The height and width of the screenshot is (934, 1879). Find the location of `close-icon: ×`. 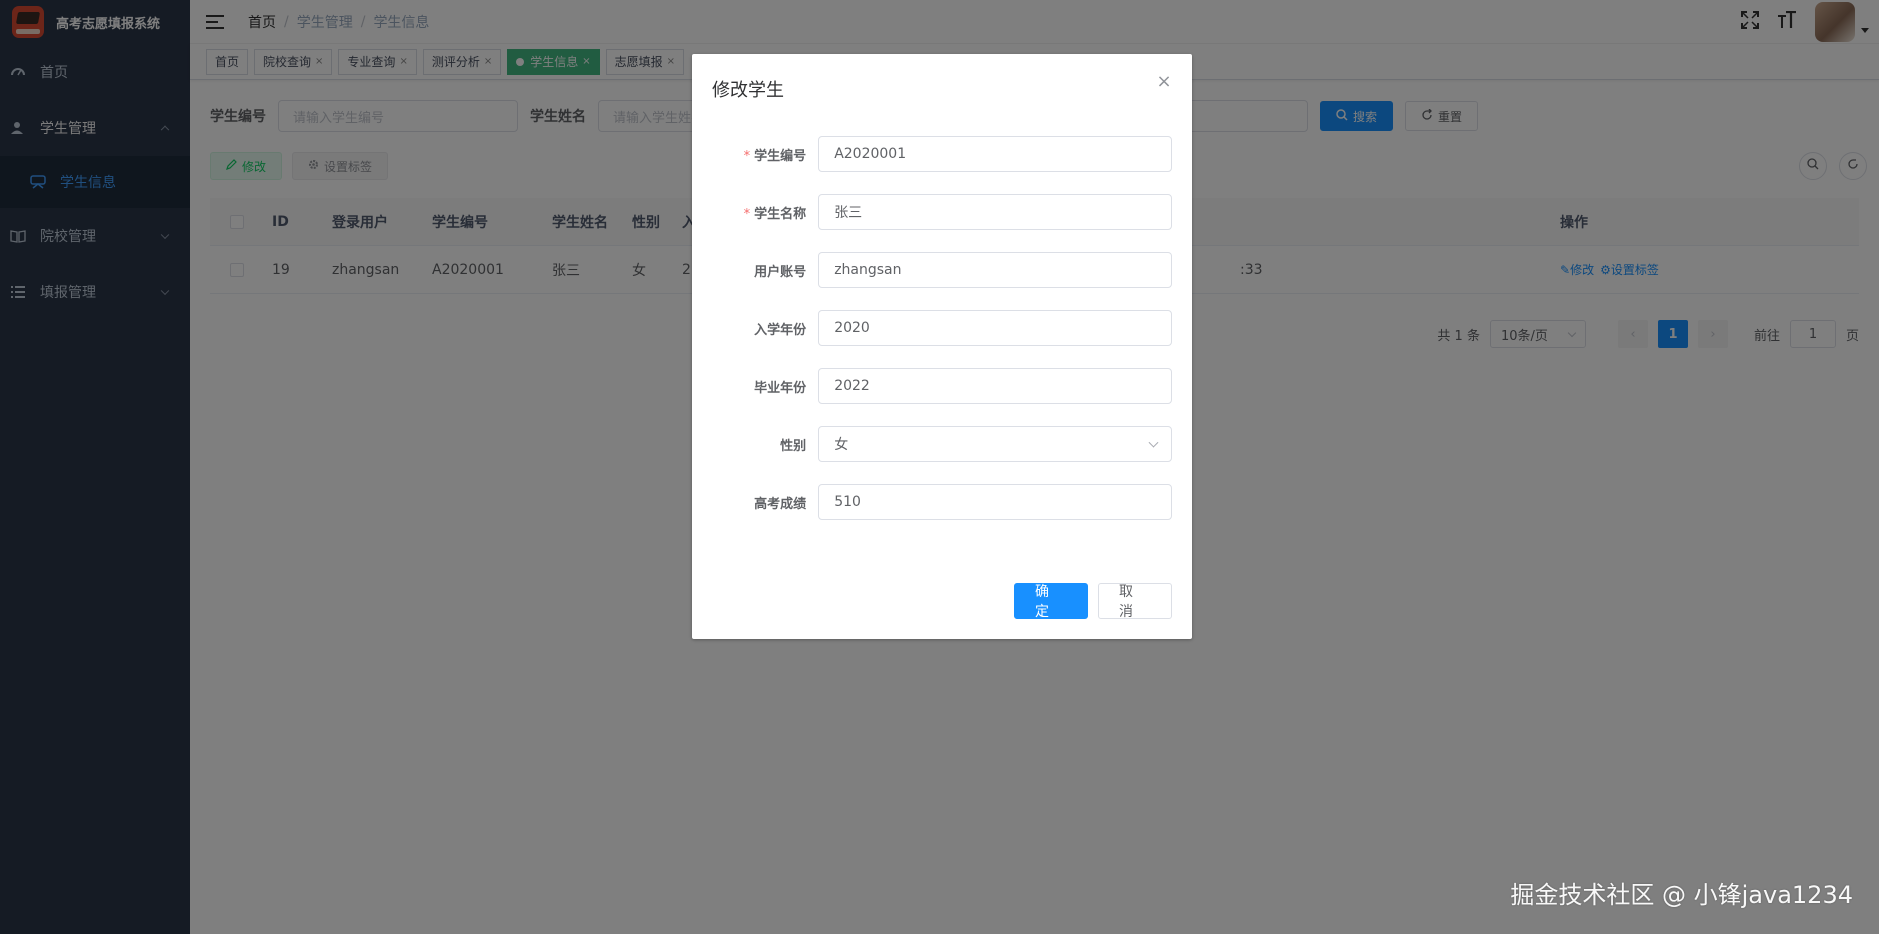

close-icon: × is located at coordinates (1164, 82).